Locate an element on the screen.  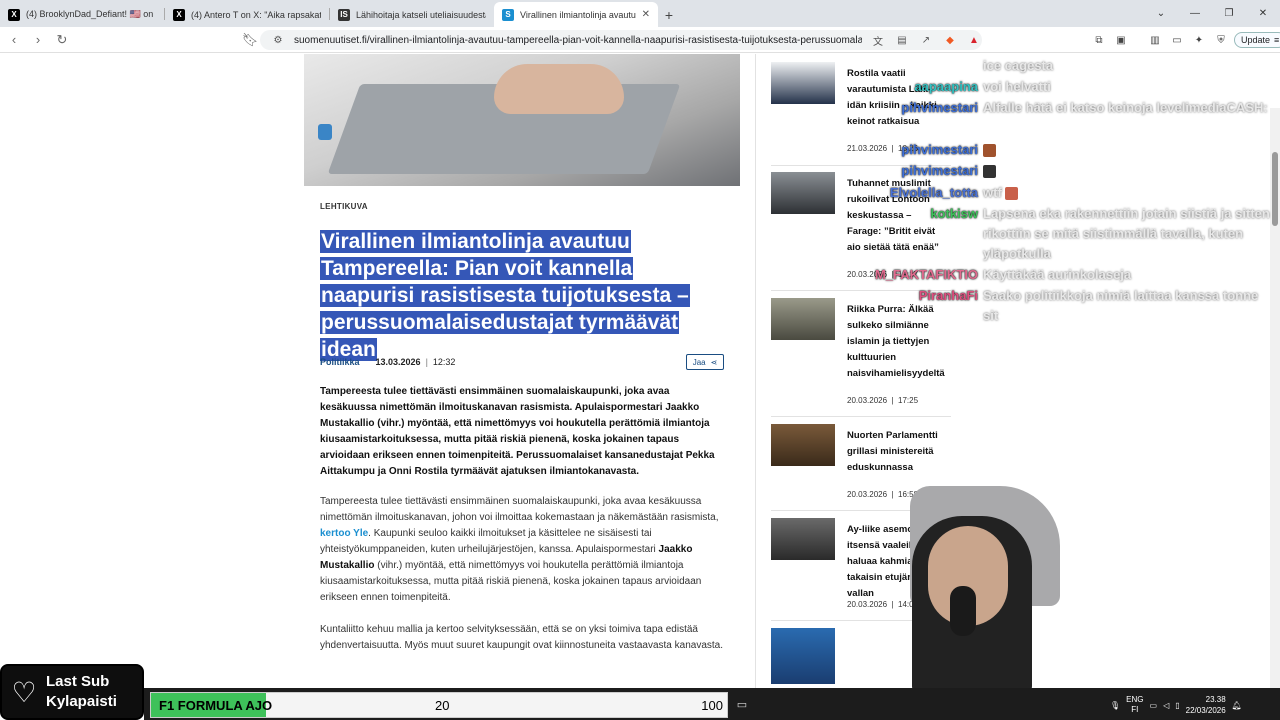
wallet-icon: ▭ is located at coordinates (1177, 40).